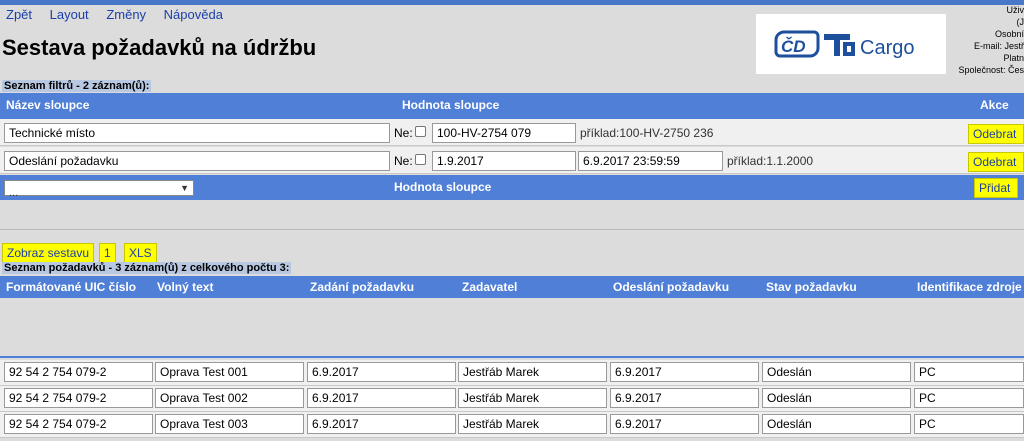 Image resolution: width=1024 pixels, height=441 pixels. I want to click on user-line: Uživ, so click(1015, 10).